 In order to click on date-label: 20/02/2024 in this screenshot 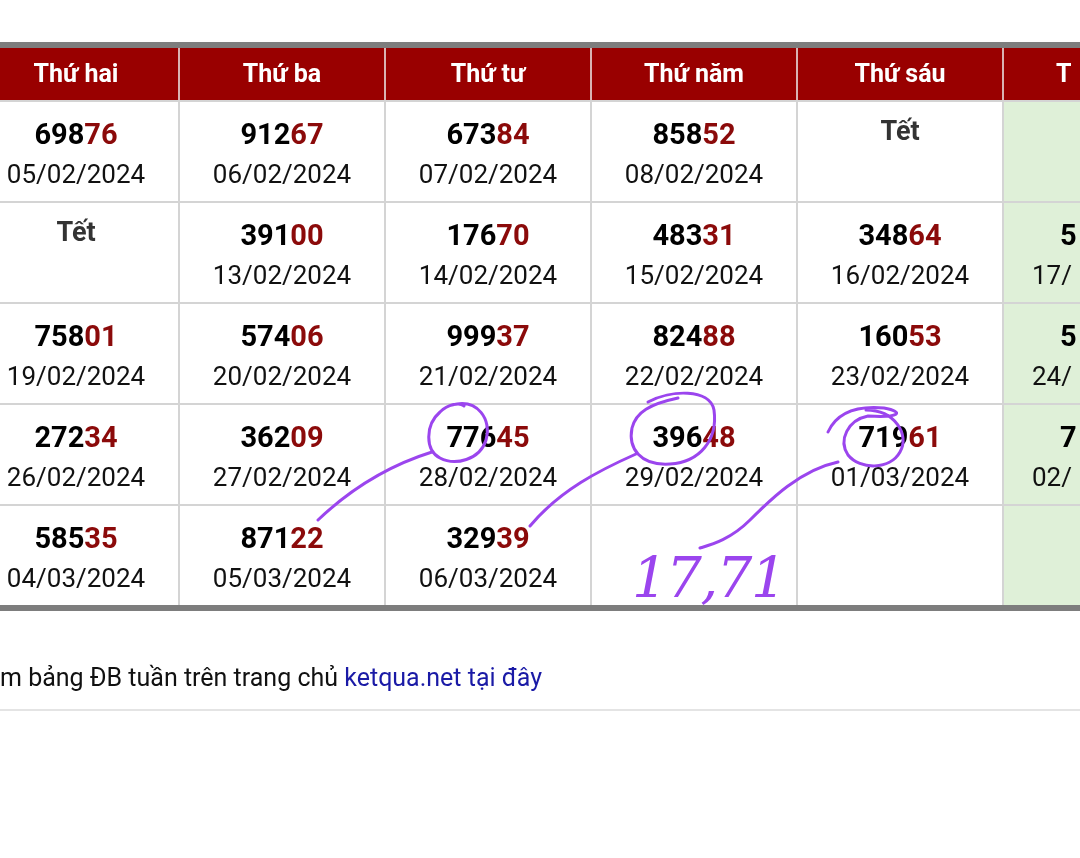, I will do `click(282, 376)`.